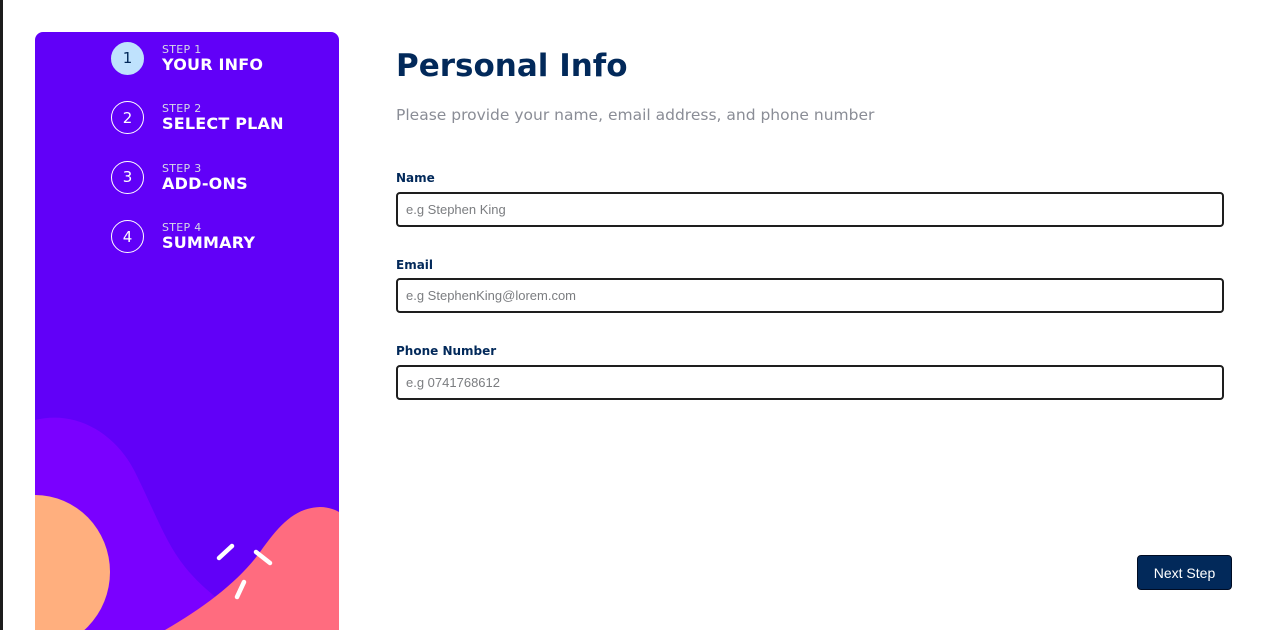 The image size is (1279, 630). Describe the element at coordinates (182, 168) in the screenshot. I see `step-label: STEP 3` at that location.